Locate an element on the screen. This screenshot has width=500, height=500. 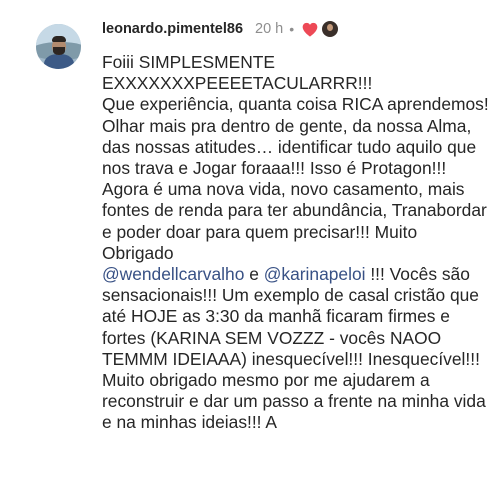
comment-text-part2: e is located at coordinates (254, 274).